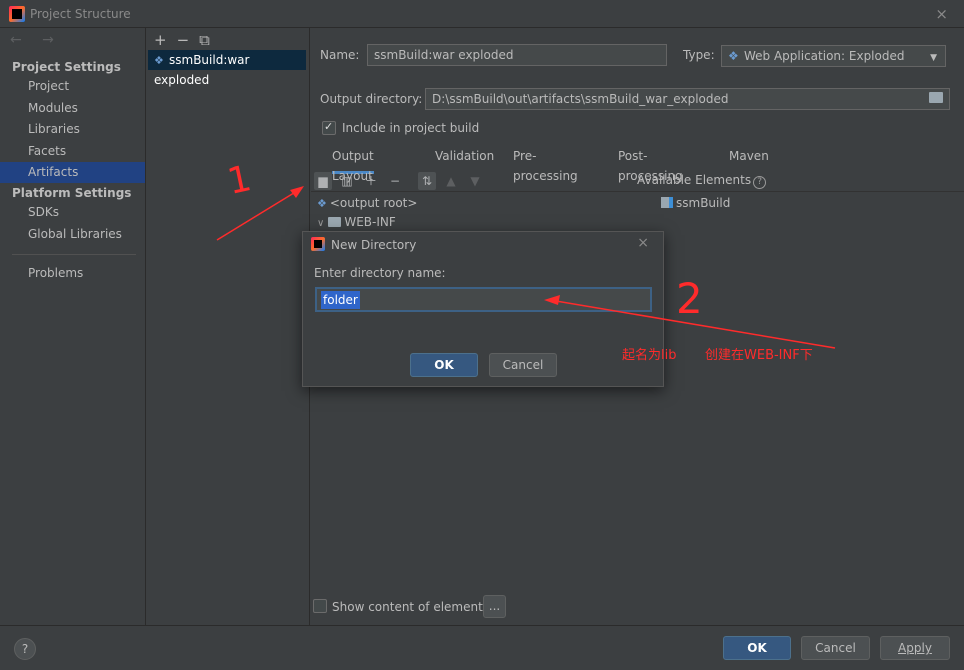  Describe the element at coordinates (371, 99) in the screenshot. I see `output-directory-label: Output directory:` at that location.